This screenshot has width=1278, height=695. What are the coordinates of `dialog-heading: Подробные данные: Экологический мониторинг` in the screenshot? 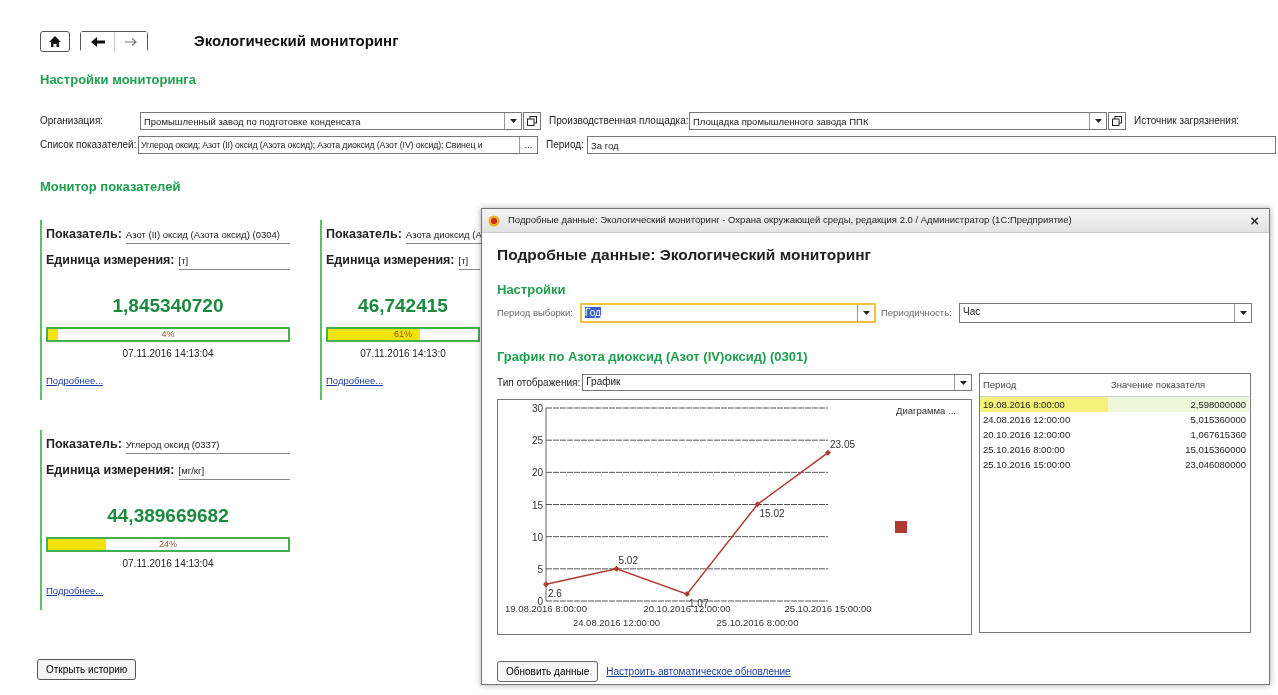 It's located at (684, 255).